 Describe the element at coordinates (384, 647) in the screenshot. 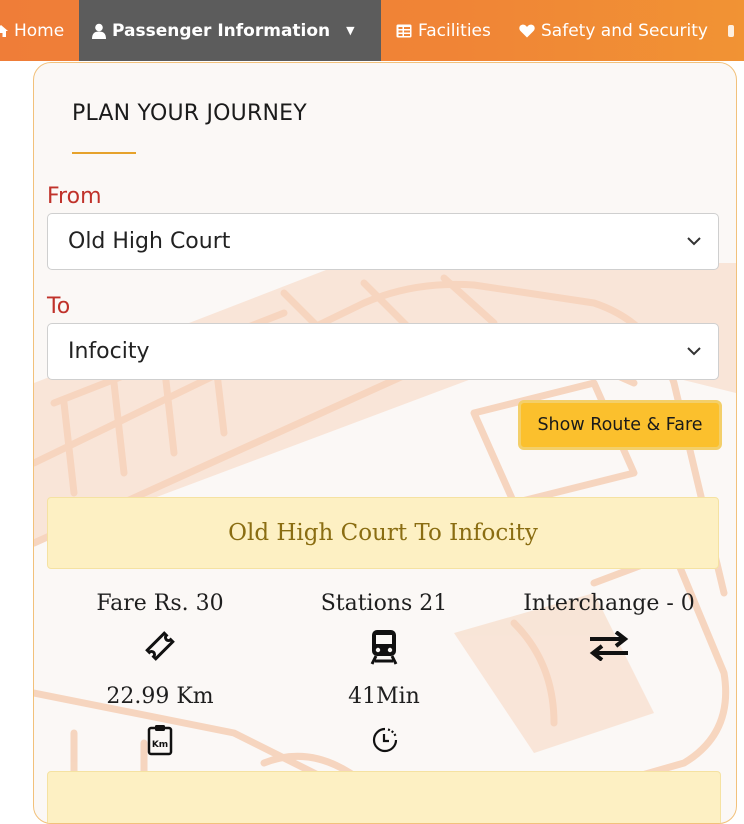

I see `train-icon` at that location.